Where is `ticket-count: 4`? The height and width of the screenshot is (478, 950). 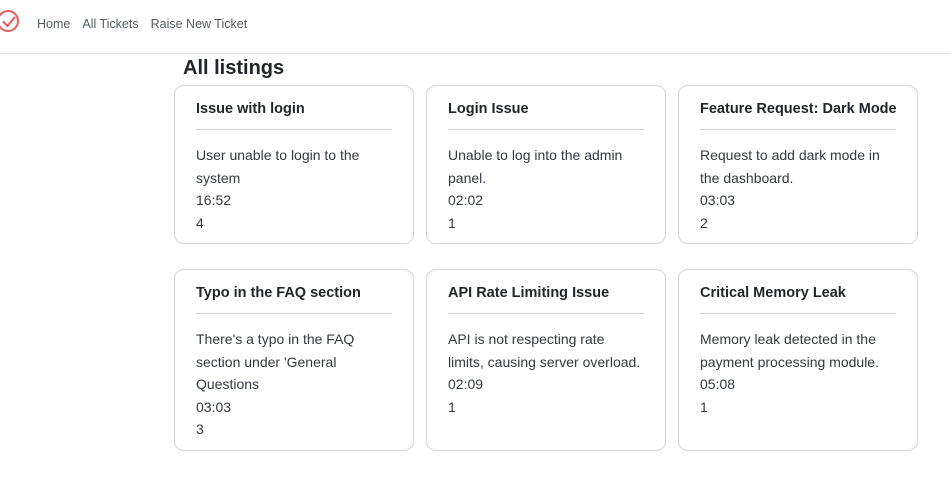 ticket-count: 4 is located at coordinates (200, 222).